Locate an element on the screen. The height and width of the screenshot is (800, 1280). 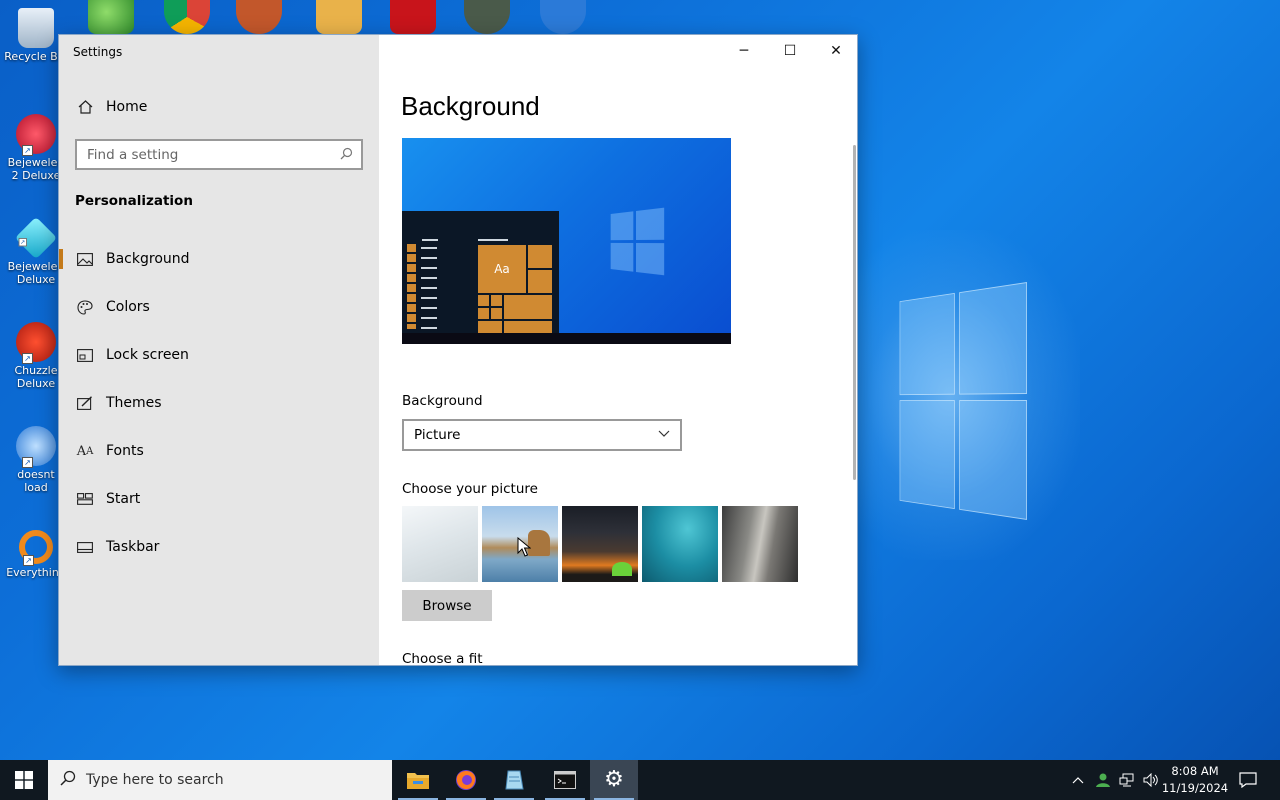
background-type-dropdown: Picture is located at coordinates (542, 435).